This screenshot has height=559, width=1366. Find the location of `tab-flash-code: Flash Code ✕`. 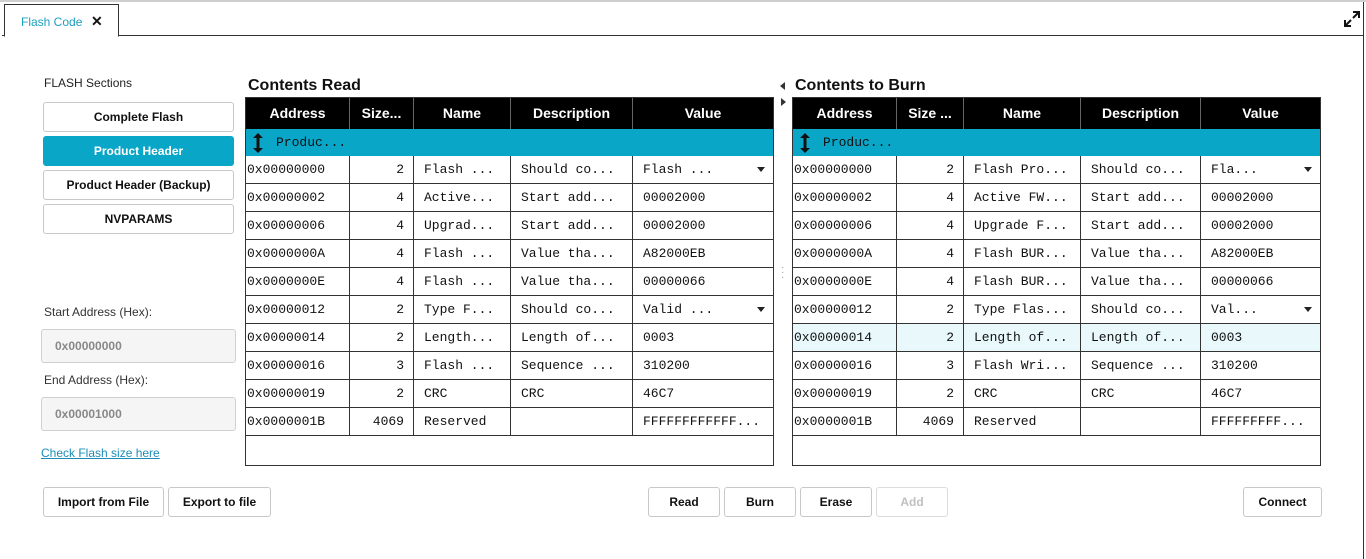

tab-flash-code: Flash Code ✕ is located at coordinates (61, 20).